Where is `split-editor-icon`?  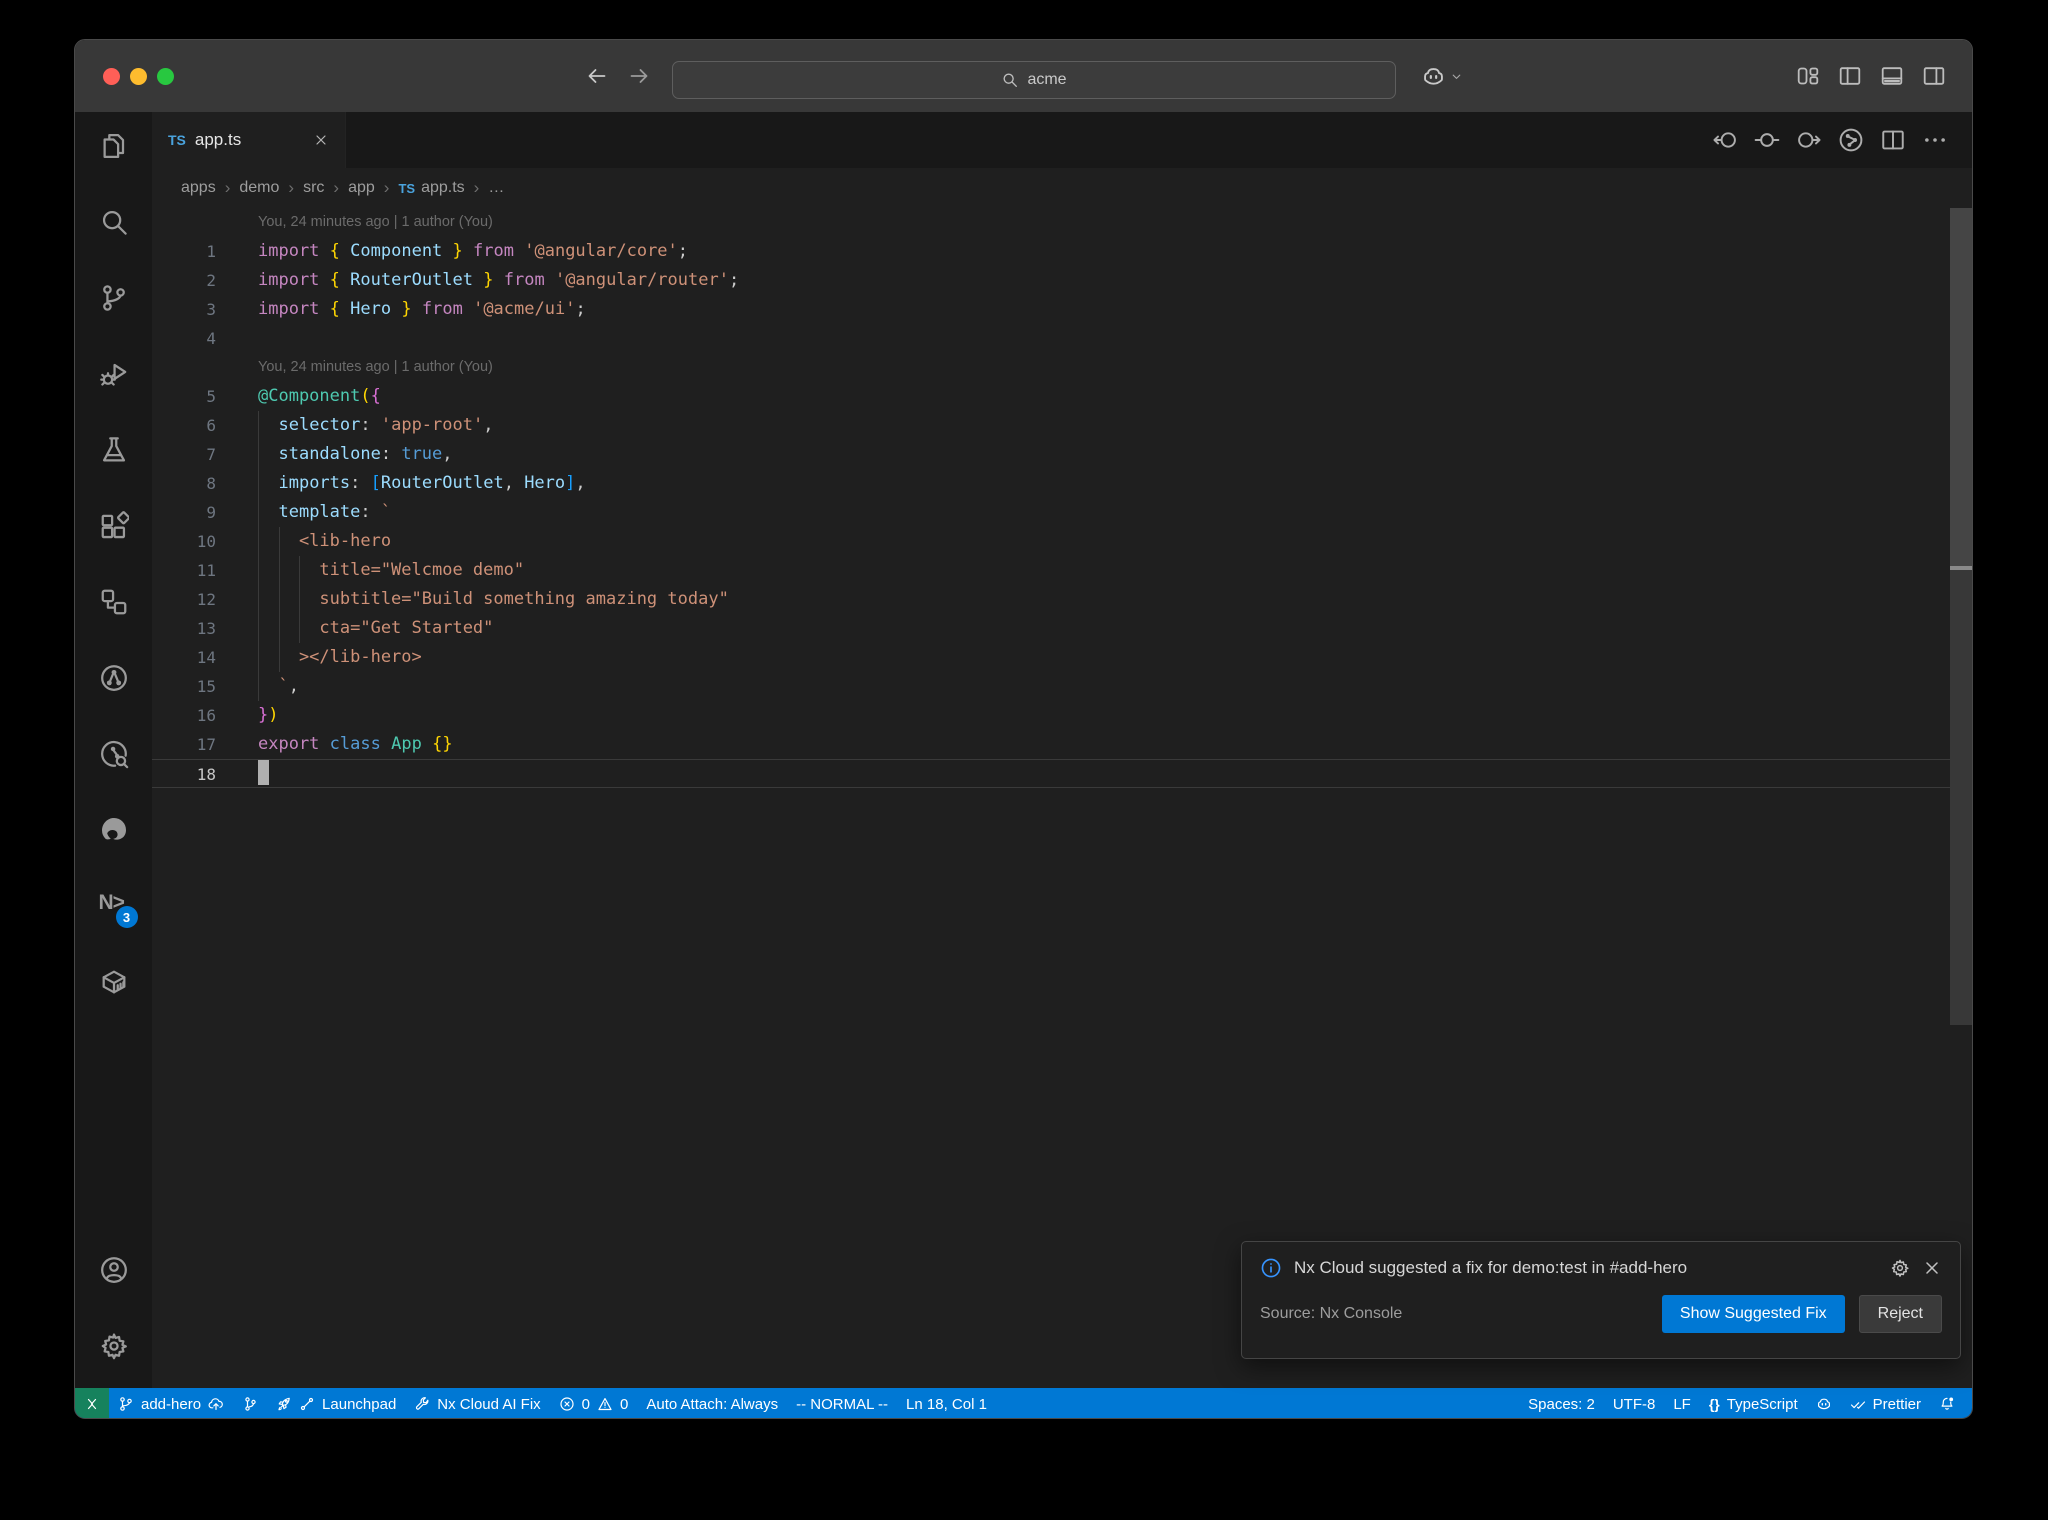
split-editor-icon is located at coordinates (1893, 140).